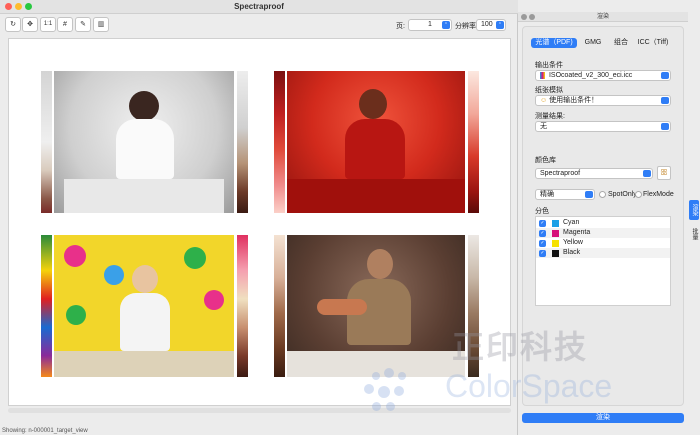  I want to click on tab-icc-tiff: ICC（Tiff), so click(653, 43).